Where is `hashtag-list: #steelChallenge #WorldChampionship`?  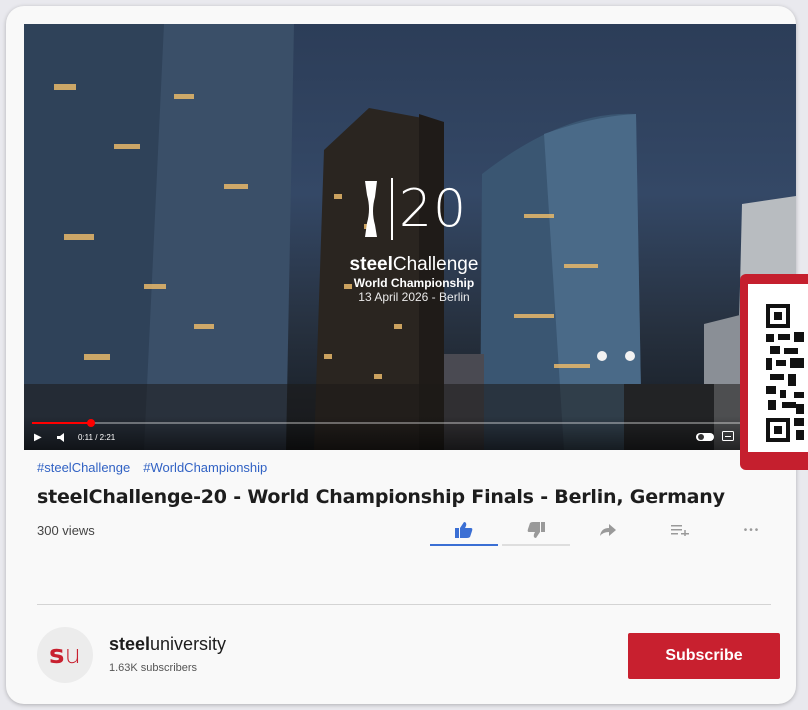
hashtag-list: #steelChallenge #WorldChampionship is located at coordinates (158, 467).